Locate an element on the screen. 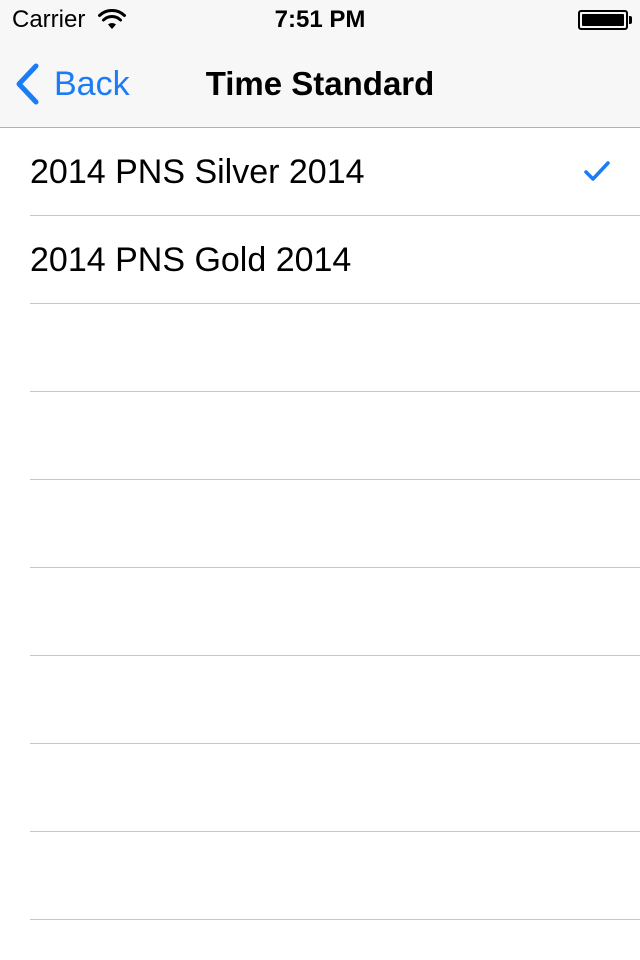 The width and height of the screenshot is (640, 960). page-title: Time Standard is located at coordinates (320, 83).